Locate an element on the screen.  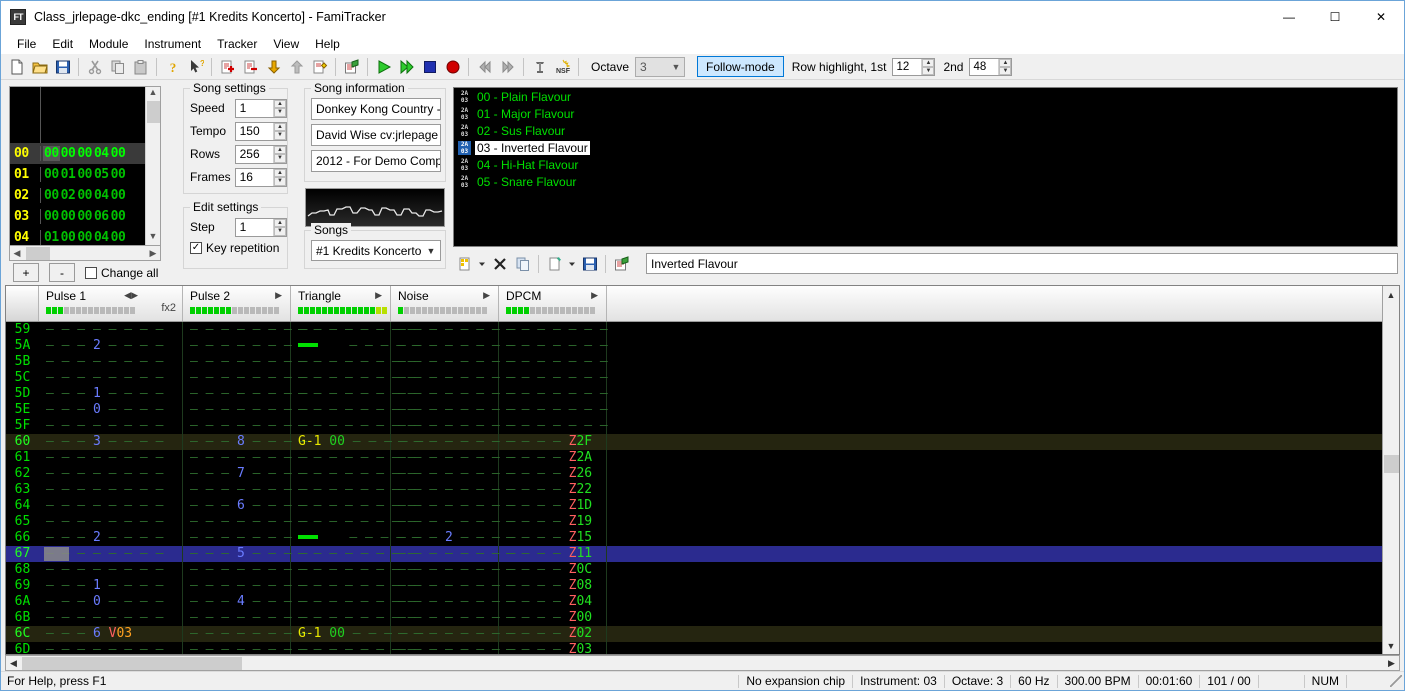
instrument-list-item: 2A 03 04 - Hi-Hat Flavour is located at coordinates (925, 164).